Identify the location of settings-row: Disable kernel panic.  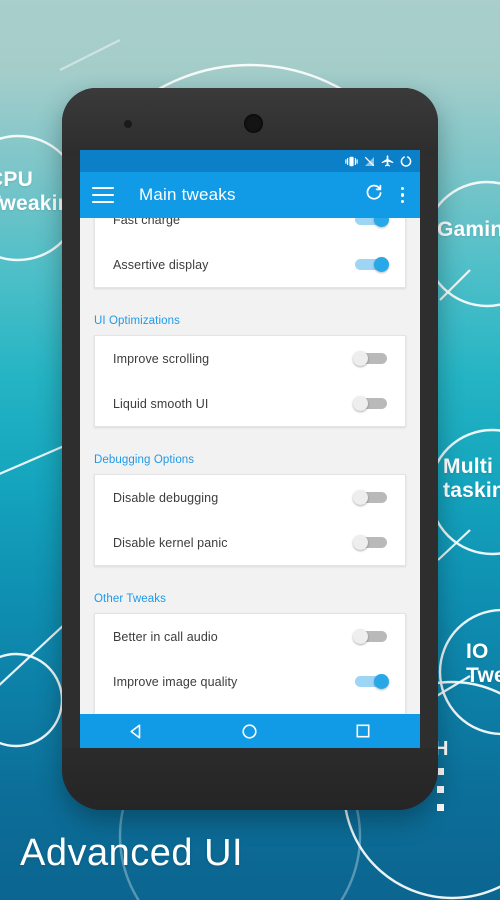
(250, 542).